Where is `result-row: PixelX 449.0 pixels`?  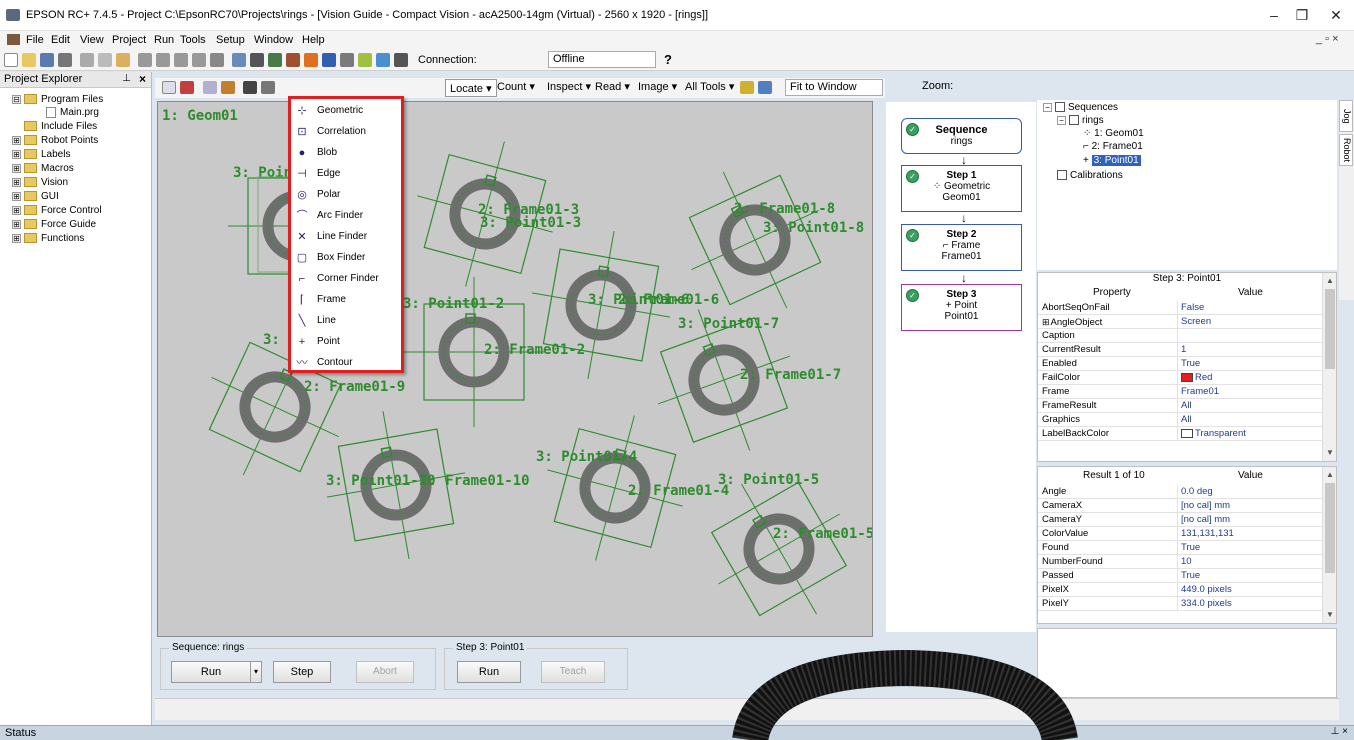 result-row: PixelX 449.0 pixels is located at coordinates (1181, 590).